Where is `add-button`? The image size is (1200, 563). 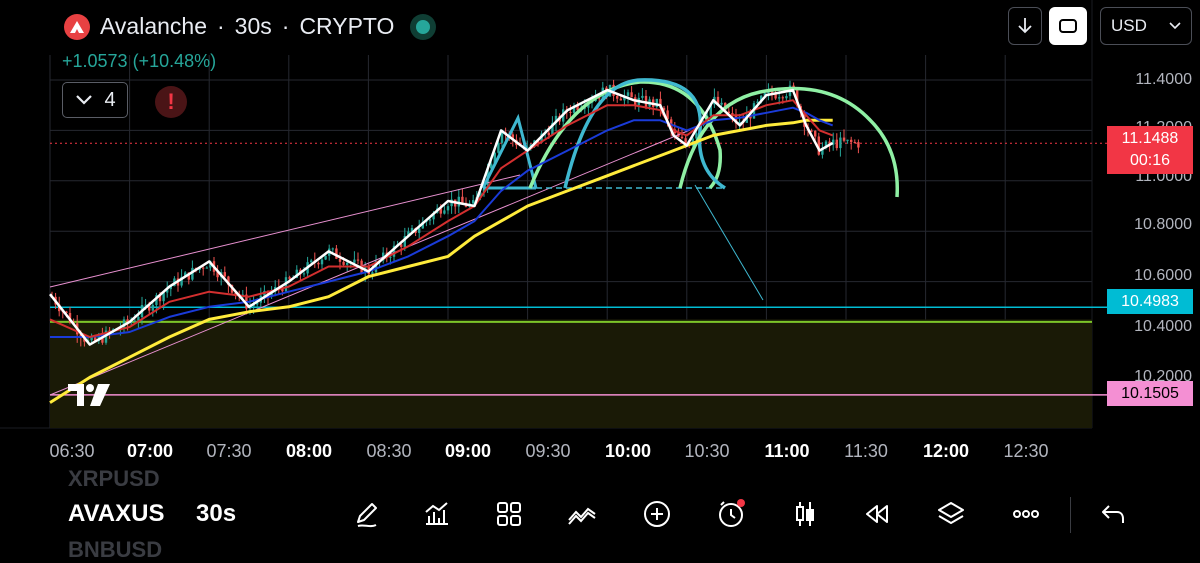 add-button is located at coordinates (657, 514).